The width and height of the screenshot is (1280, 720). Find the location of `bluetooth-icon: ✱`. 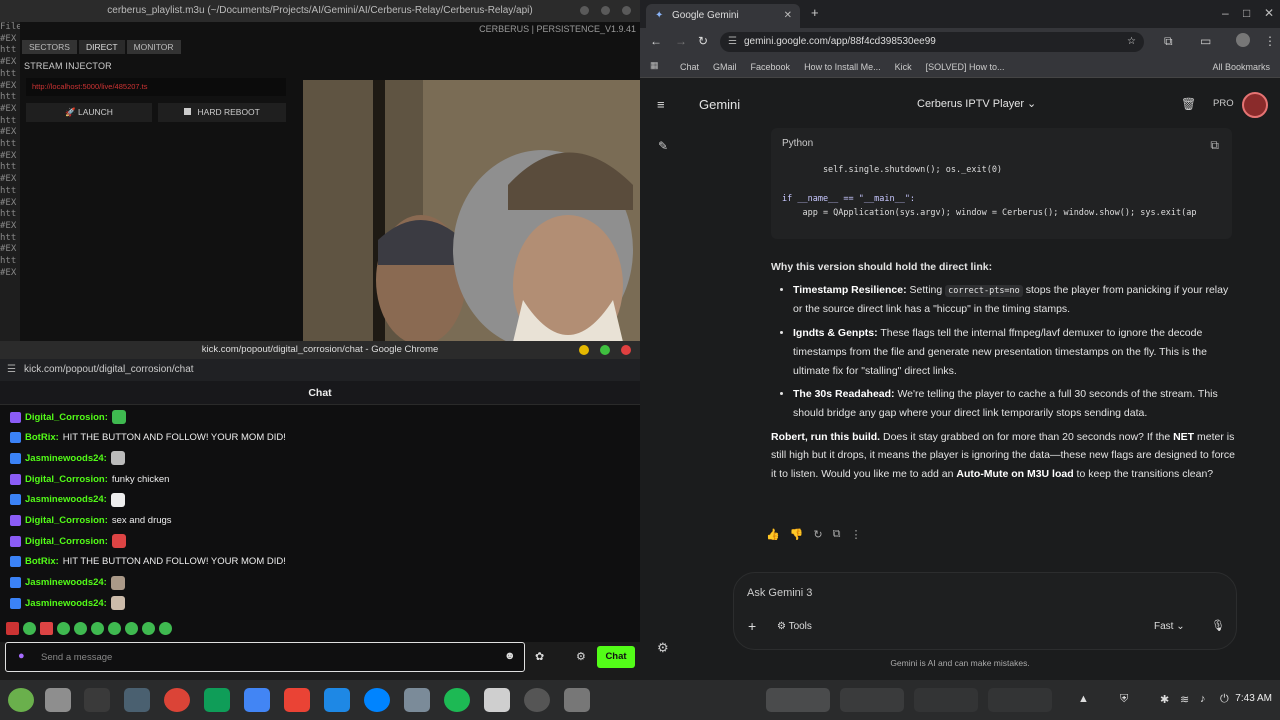

bluetooth-icon: ✱ is located at coordinates (1164, 699).